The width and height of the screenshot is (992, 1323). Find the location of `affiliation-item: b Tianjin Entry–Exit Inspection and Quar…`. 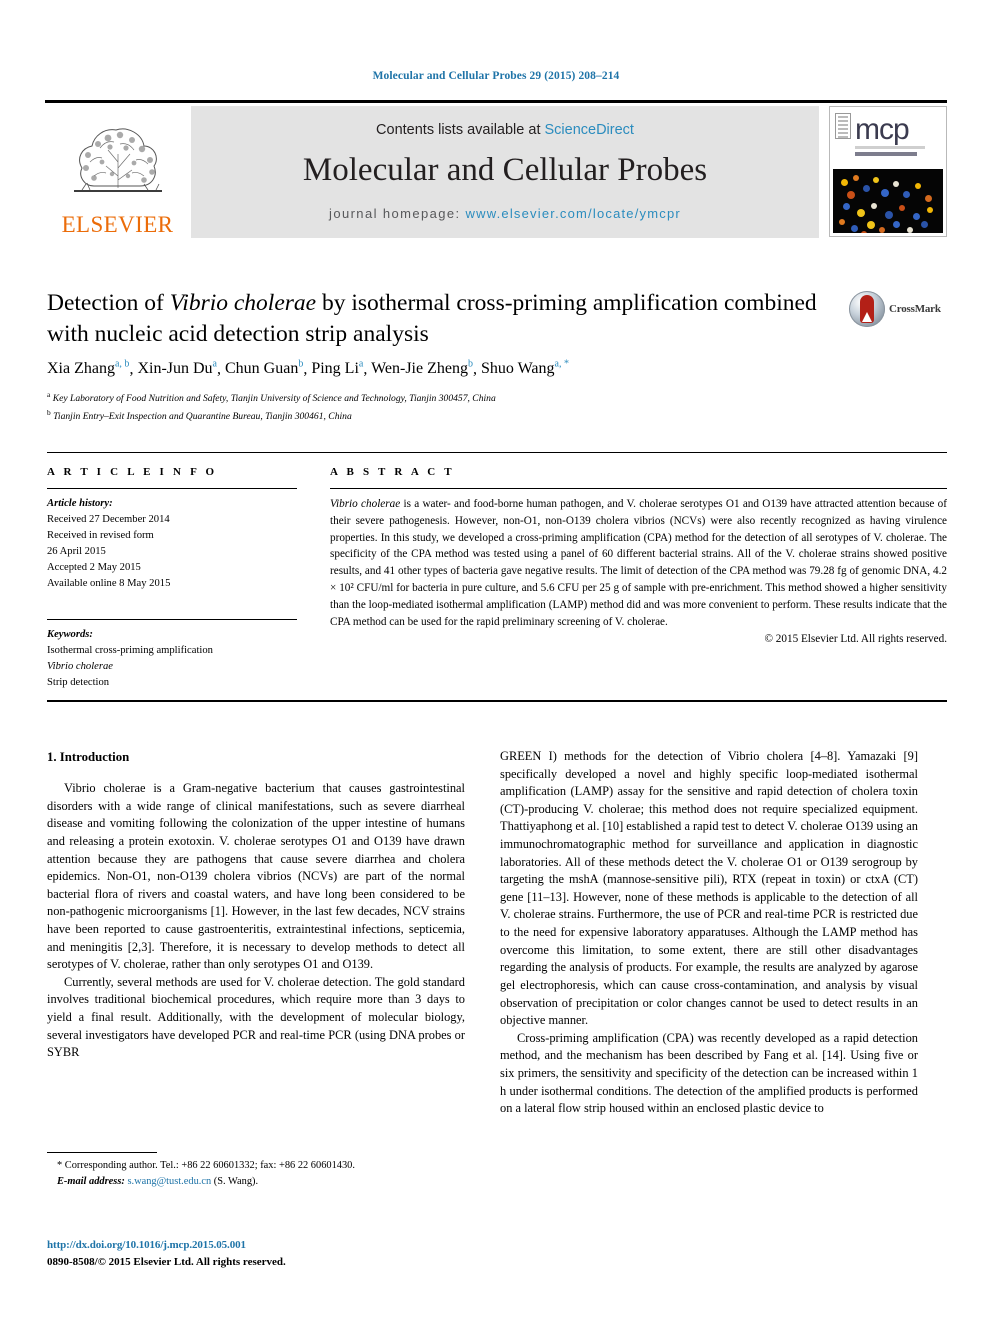

affiliation-item: b Tianjin Entry–Exit Inspection and Quar… is located at coordinates (457, 416).